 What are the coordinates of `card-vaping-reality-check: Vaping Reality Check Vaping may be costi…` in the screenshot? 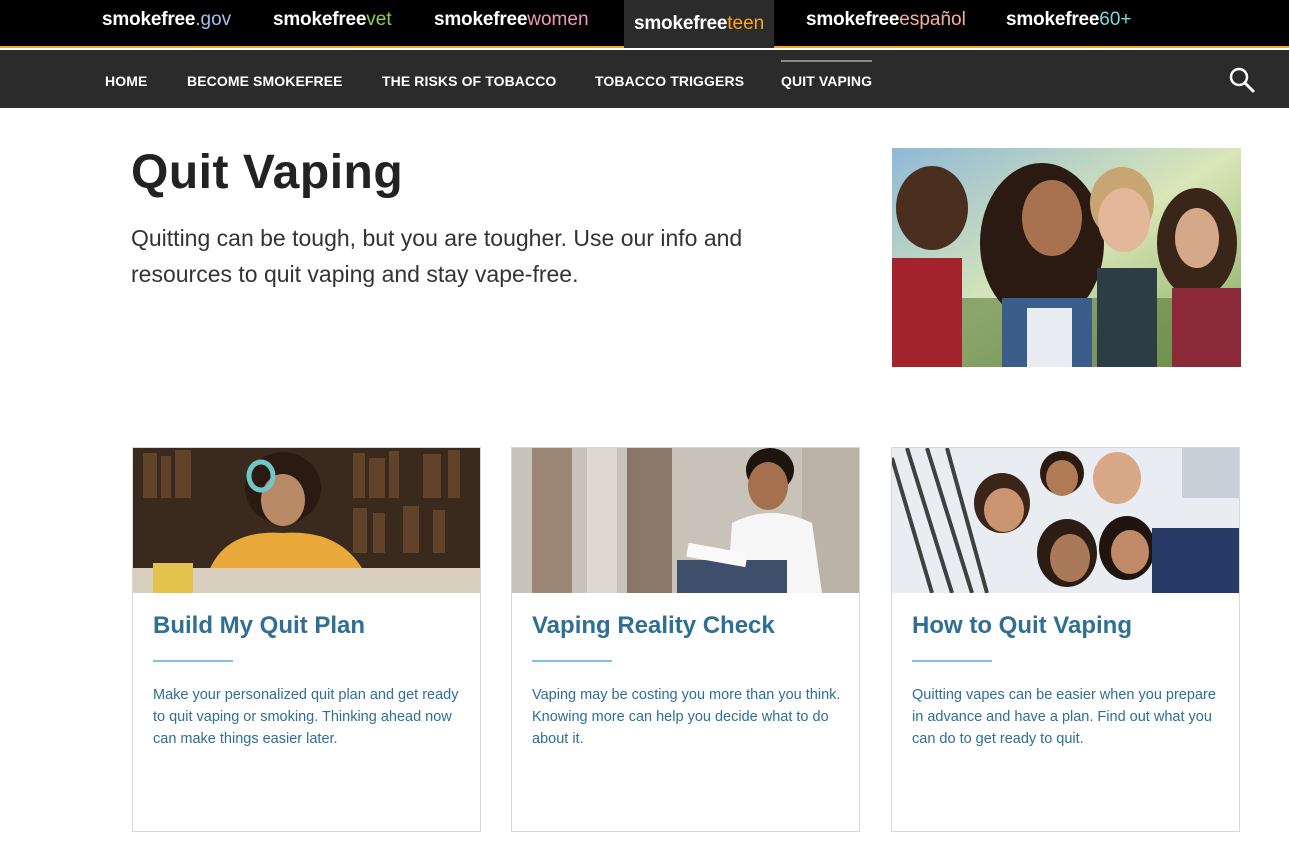 It's located at (685, 639).